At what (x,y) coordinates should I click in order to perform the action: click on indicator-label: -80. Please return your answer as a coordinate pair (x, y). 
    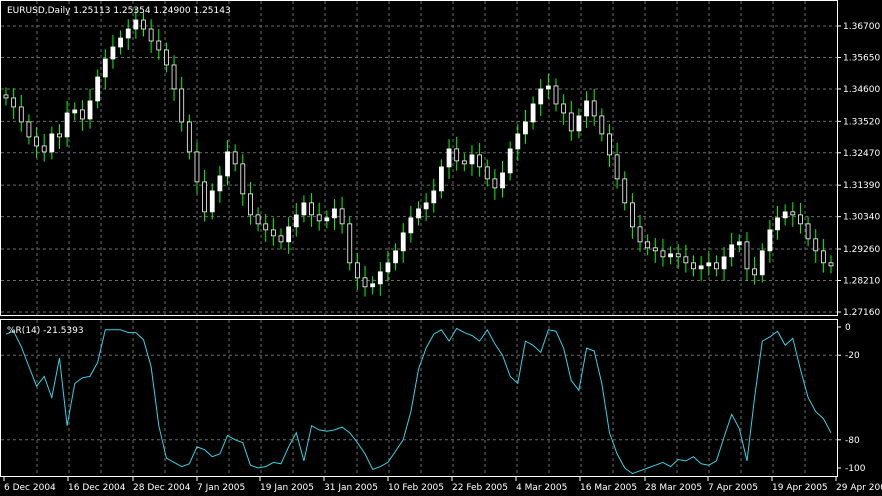
    Looking at the image, I should click on (852, 441).